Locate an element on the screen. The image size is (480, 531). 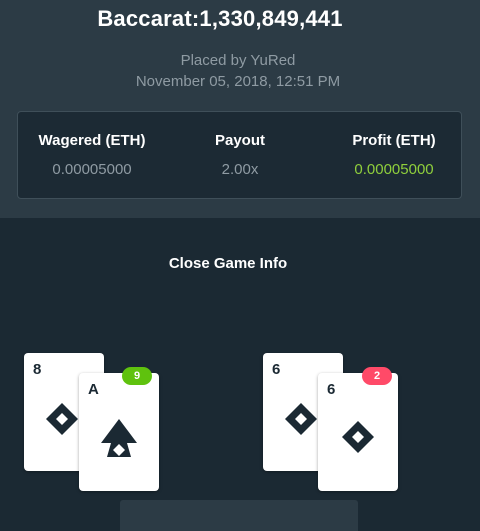
payout-label: Payout is located at coordinates (239, 140).